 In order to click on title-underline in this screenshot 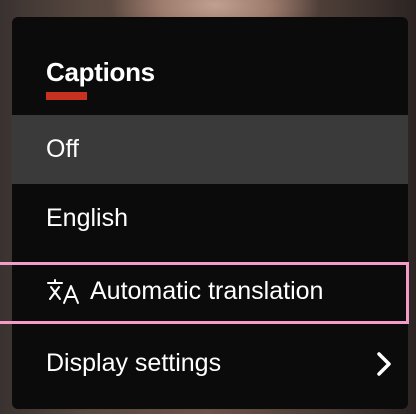, I will do `click(66, 96)`.